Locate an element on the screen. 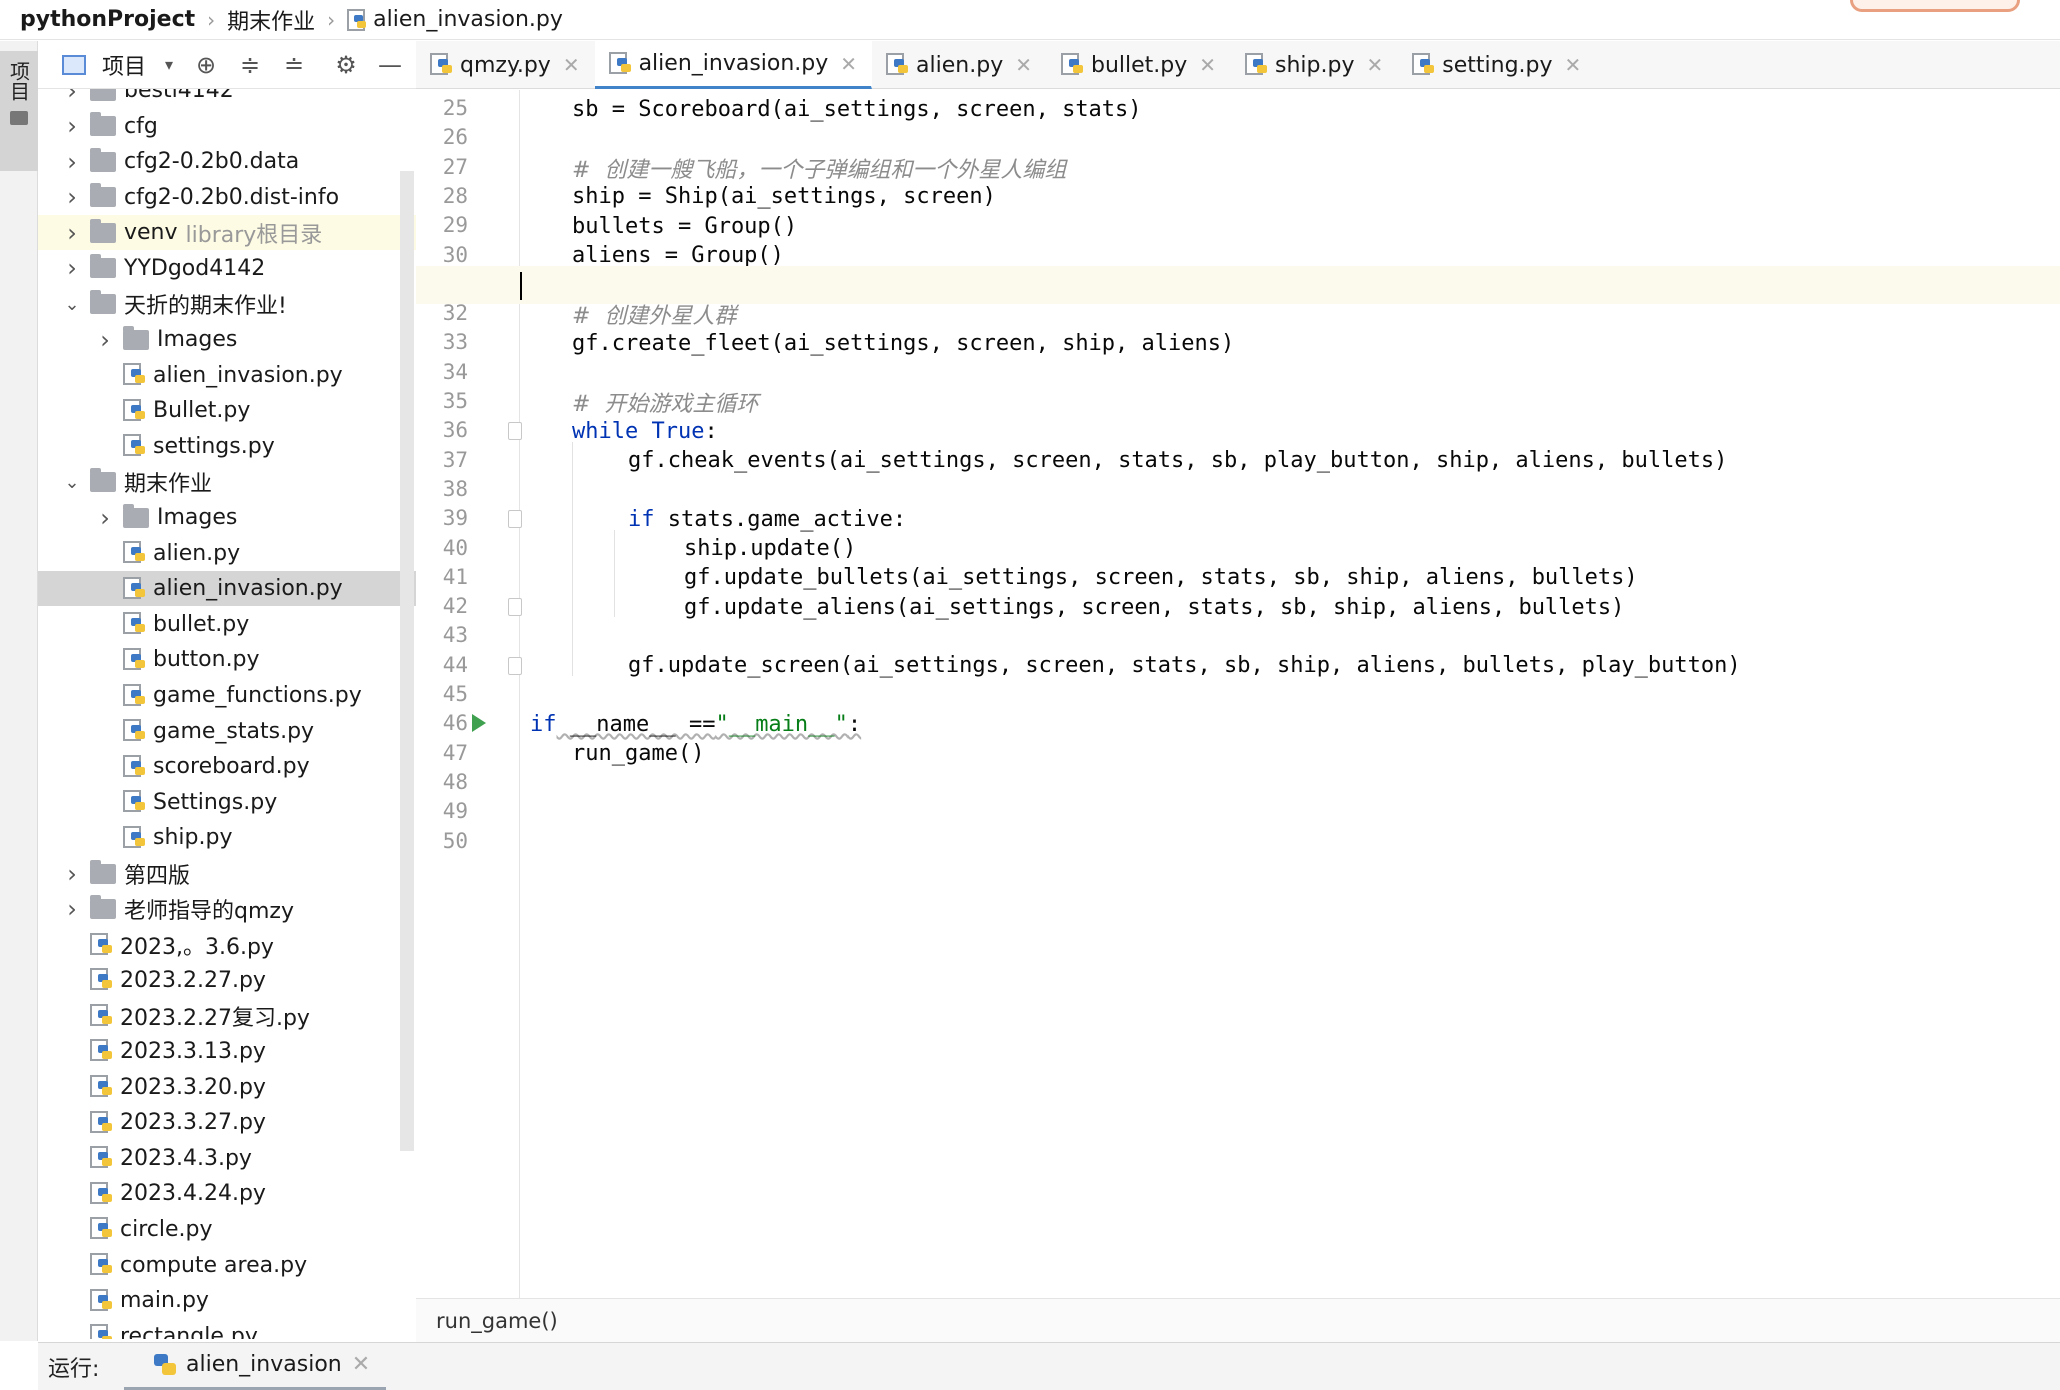 The width and height of the screenshot is (2060, 1390). tree-file-item: compute area.py is located at coordinates (227, 1265).